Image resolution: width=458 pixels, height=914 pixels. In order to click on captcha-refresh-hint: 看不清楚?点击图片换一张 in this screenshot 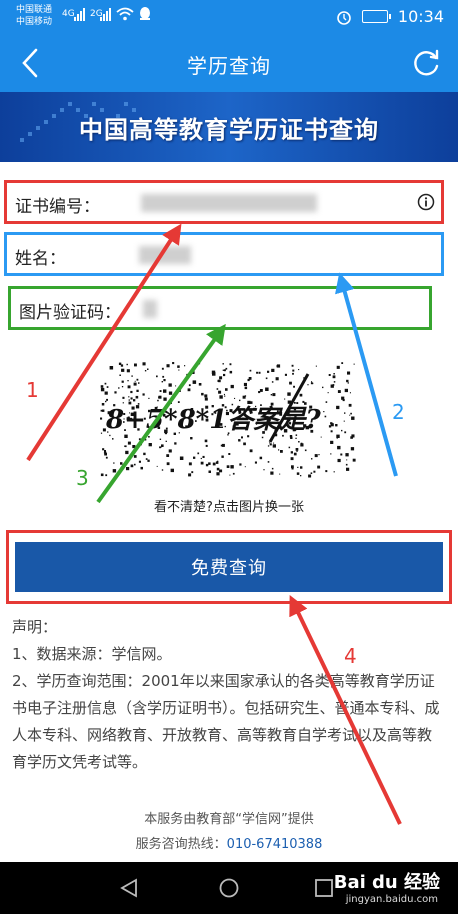, I will do `click(229, 505)`.